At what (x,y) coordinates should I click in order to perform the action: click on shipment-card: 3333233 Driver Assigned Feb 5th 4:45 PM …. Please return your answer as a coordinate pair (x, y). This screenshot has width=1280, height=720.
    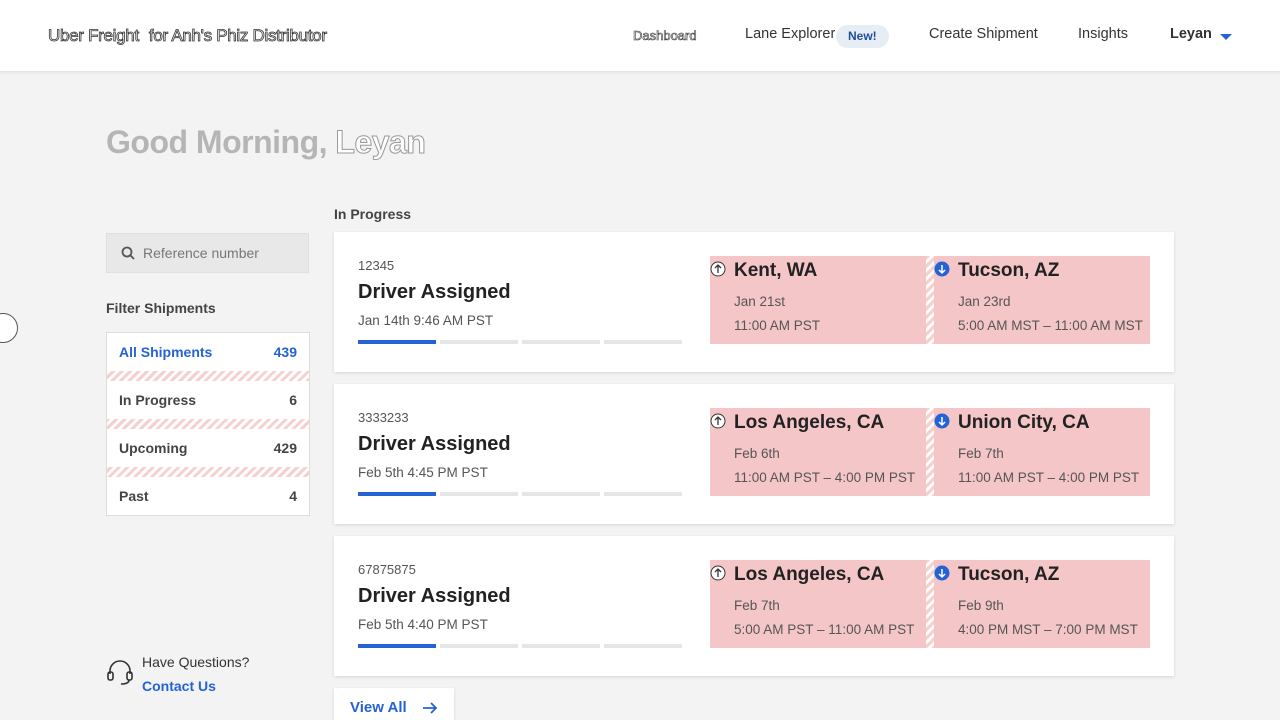
    Looking at the image, I should click on (754, 454).